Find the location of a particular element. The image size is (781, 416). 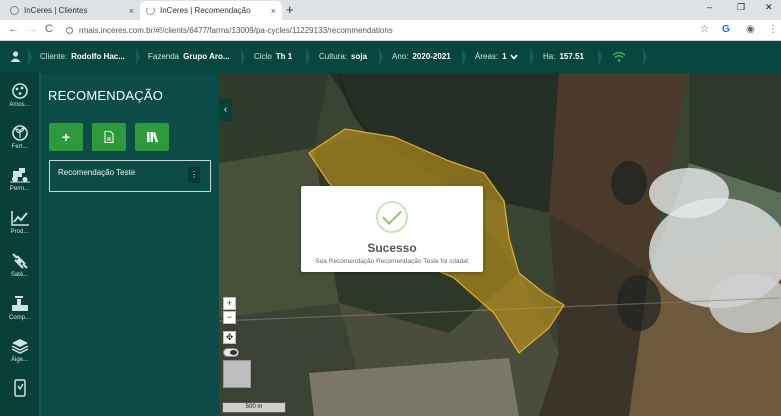

browser-menu-icon: ⋮ is located at coordinates (773, 29).